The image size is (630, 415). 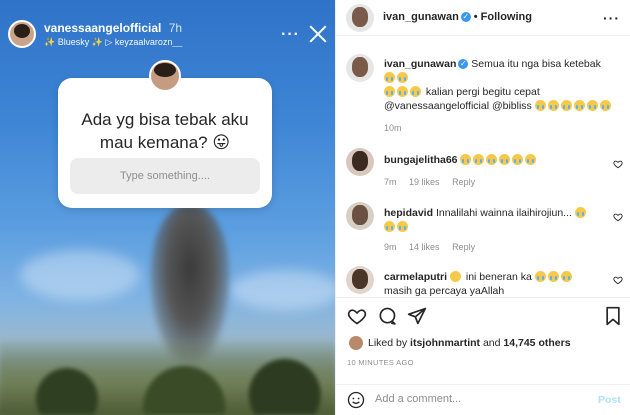 What do you see at coordinates (175, 27) in the screenshot?
I see `story-time: 7h` at bounding box center [175, 27].